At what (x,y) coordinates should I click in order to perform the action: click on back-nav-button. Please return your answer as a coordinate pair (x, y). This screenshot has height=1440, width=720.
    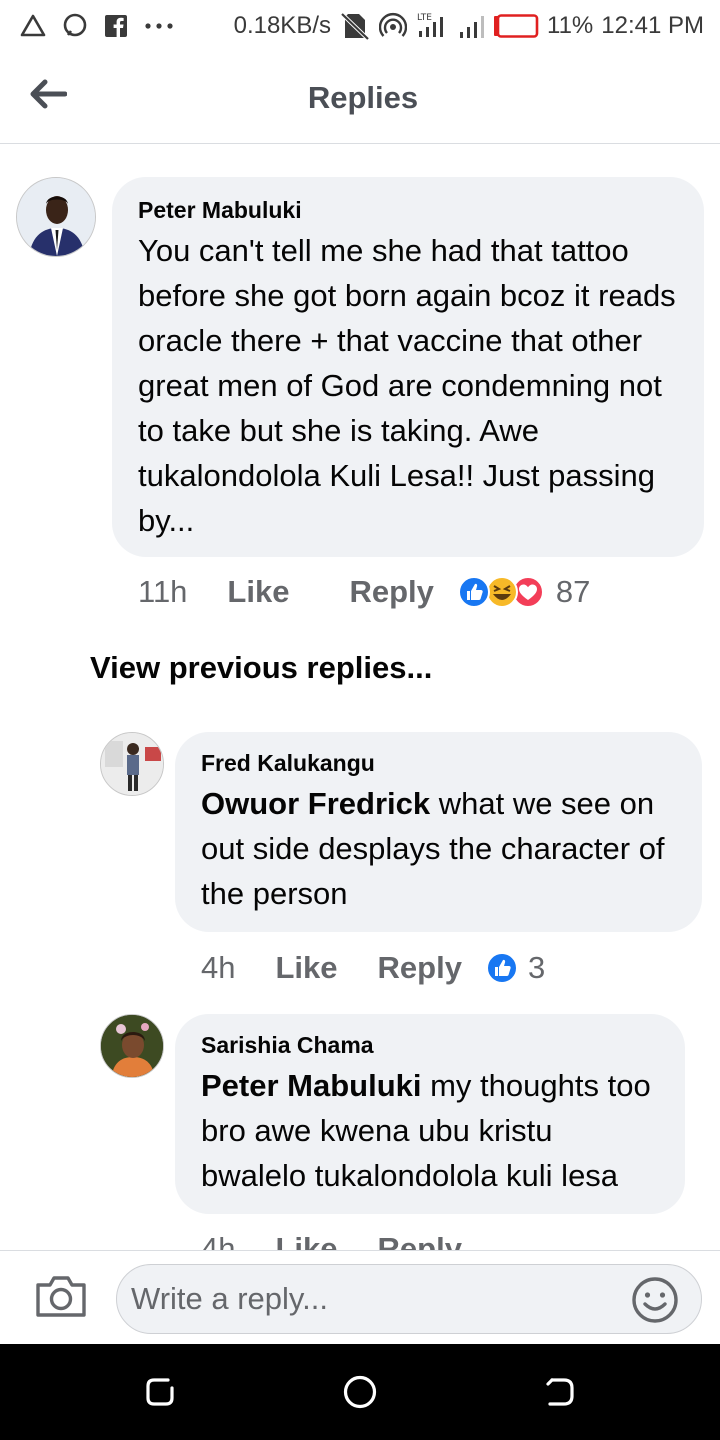
    Looking at the image, I should click on (560, 1392).